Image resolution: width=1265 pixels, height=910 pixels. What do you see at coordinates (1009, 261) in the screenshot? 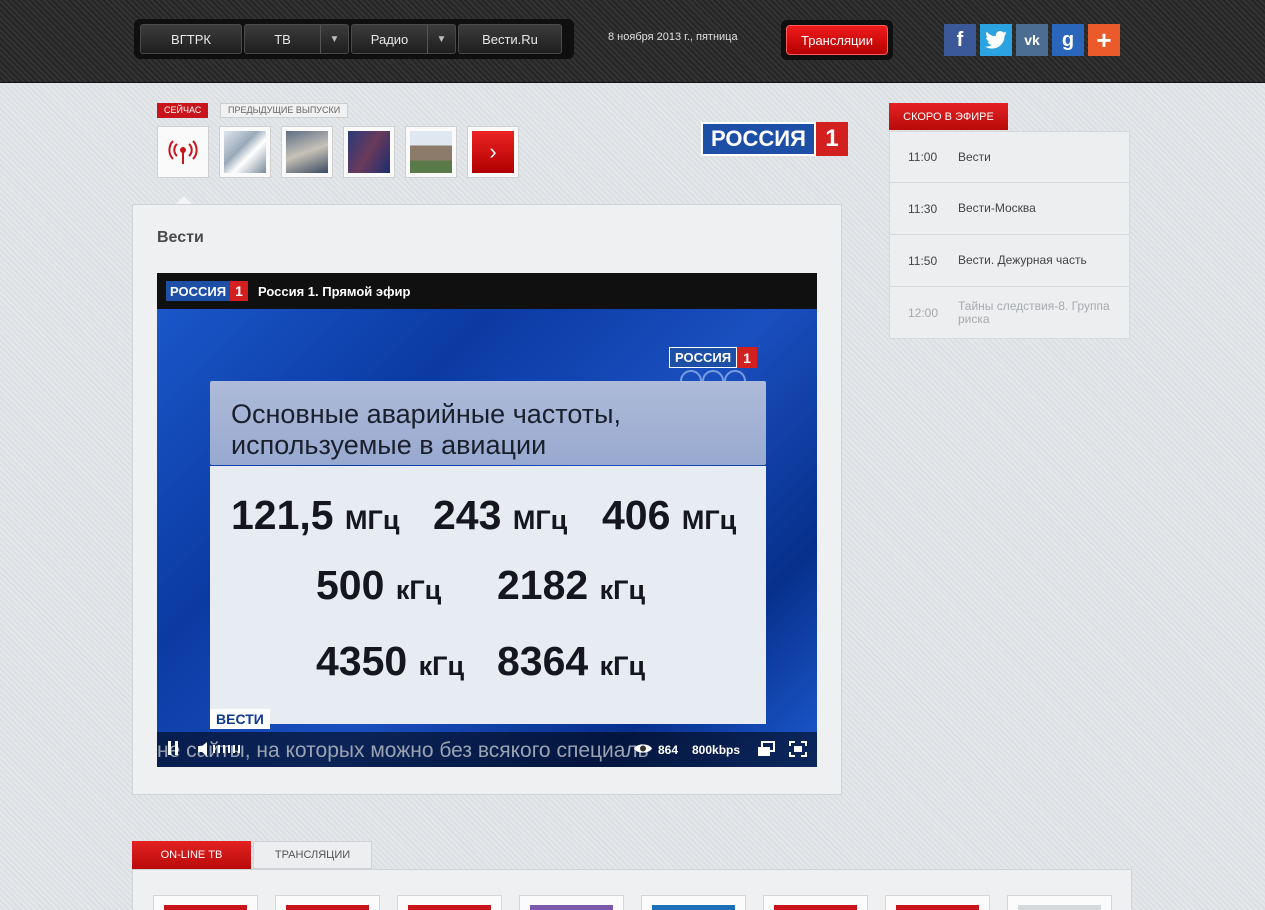
I see `schedule-item: 11:50 Вести. Дежурная часть` at bounding box center [1009, 261].